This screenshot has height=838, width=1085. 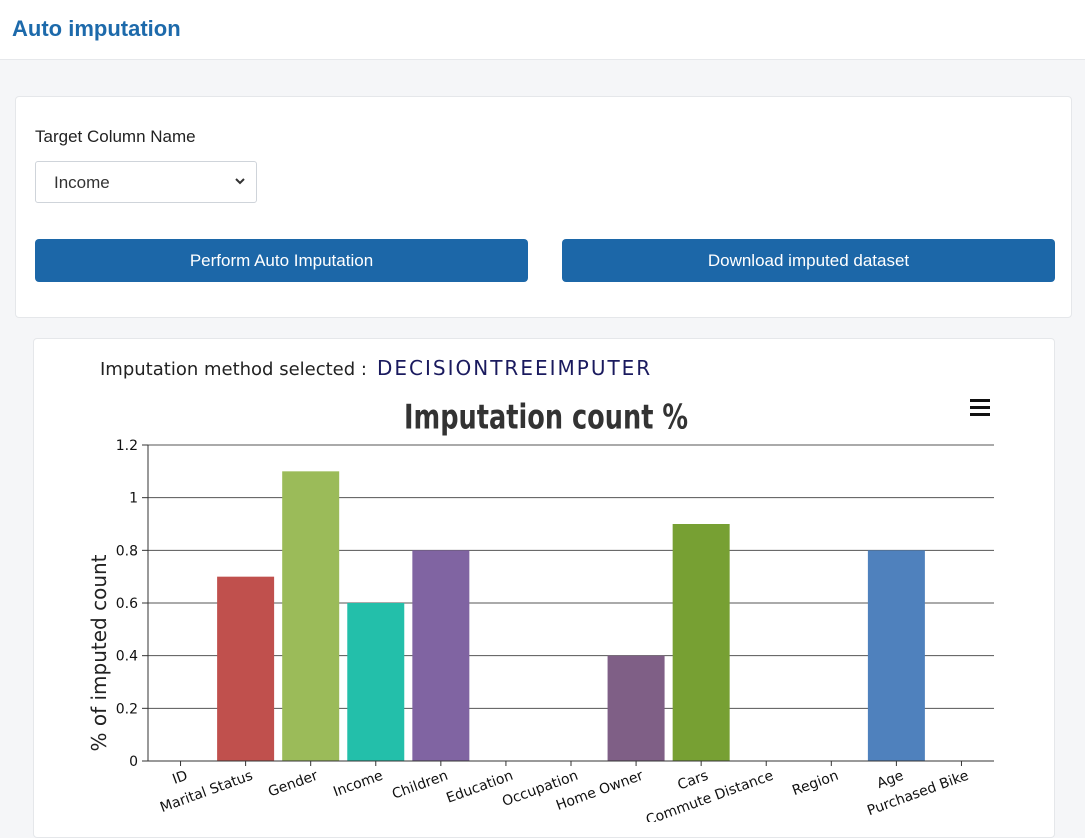 I want to click on y-tick-label: 1.2, so click(x=127, y=446).